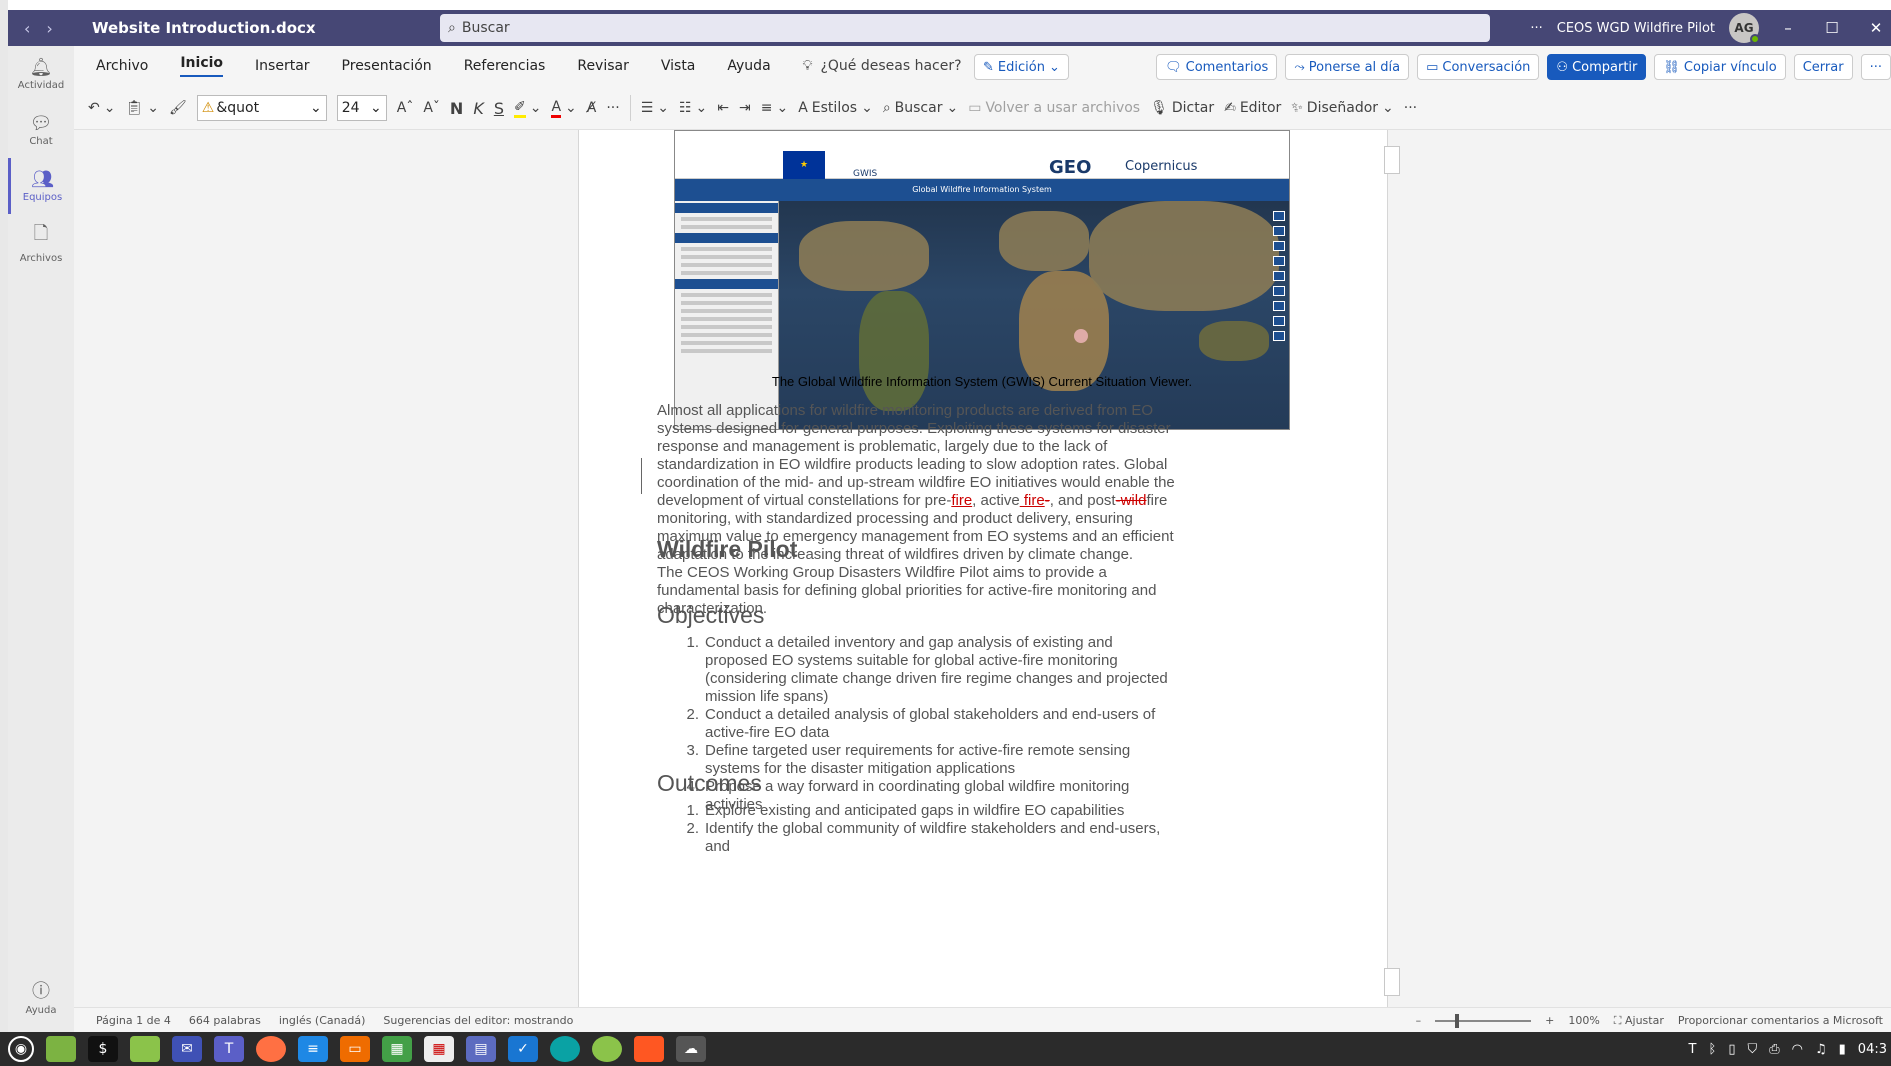 The height and width of the screenshot is (1066, 1891). Describe the element at coordinates (103, 1049) in the screenshot. I see `terminal-icon: $` at that location.